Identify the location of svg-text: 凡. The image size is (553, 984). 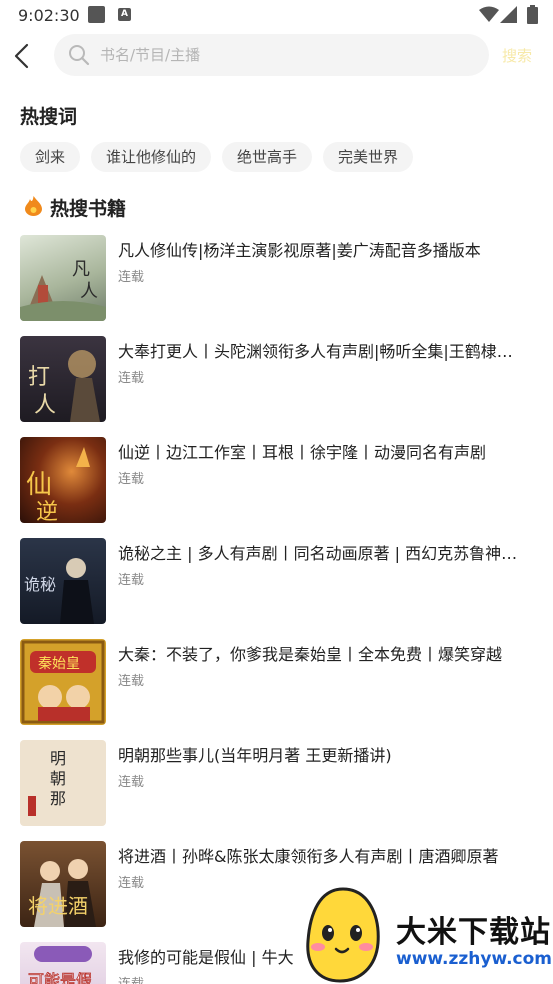
(81, 269).